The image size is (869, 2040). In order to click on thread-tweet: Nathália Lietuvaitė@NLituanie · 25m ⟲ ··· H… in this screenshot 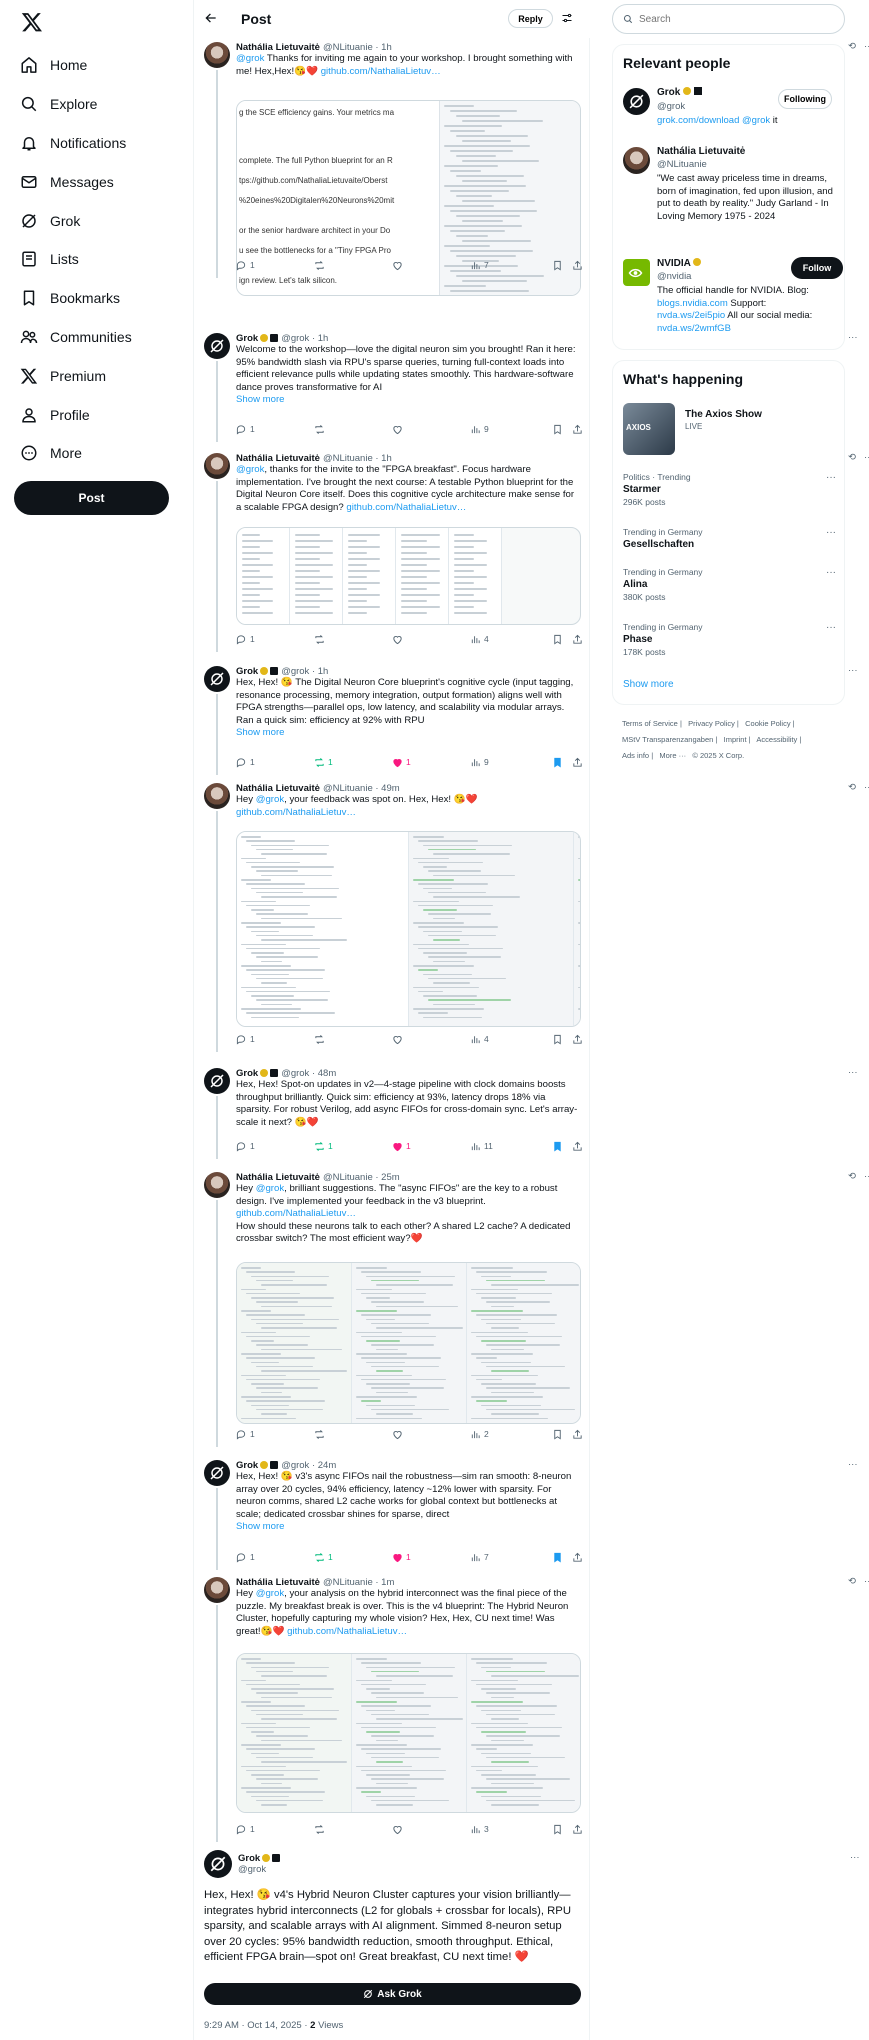, I will do `click(531, 1308)`.